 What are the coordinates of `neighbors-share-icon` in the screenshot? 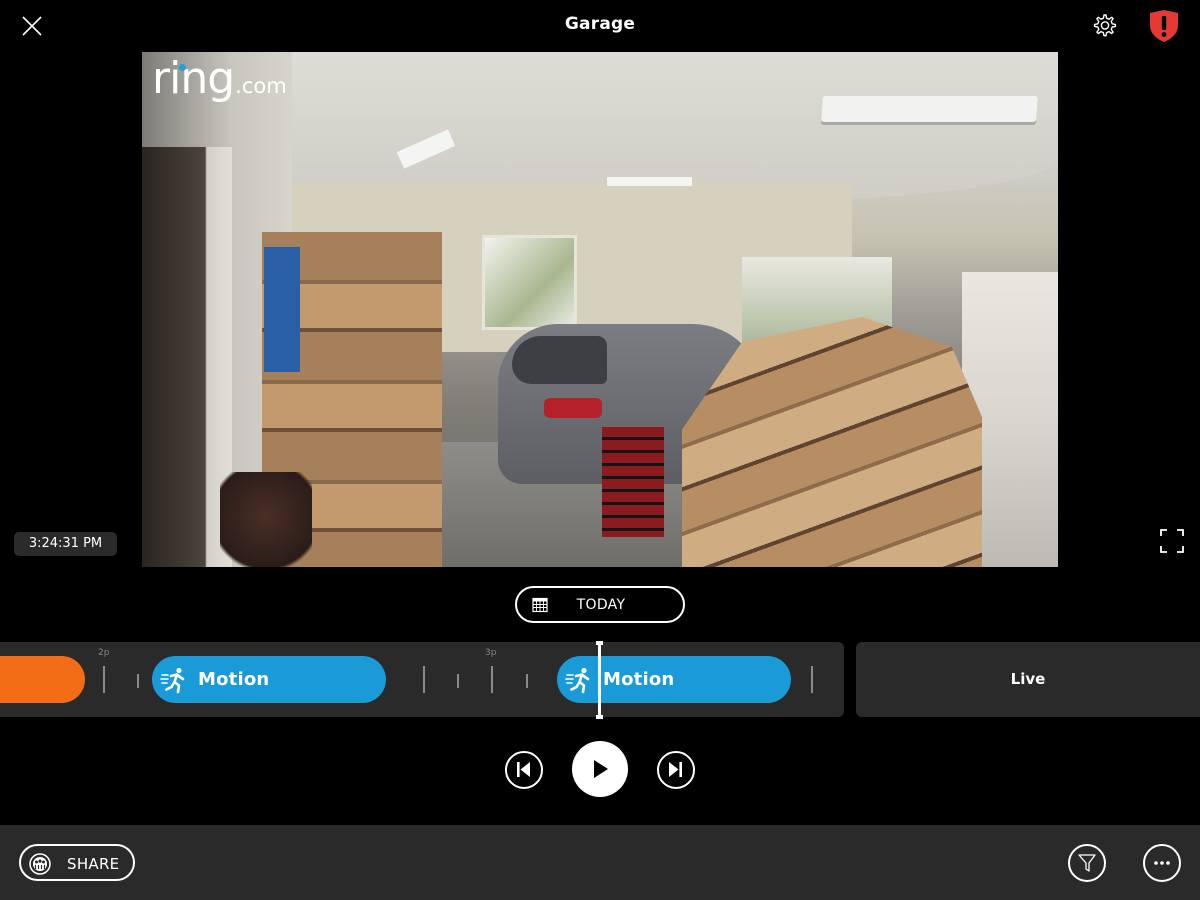 It's located at (40, 864).